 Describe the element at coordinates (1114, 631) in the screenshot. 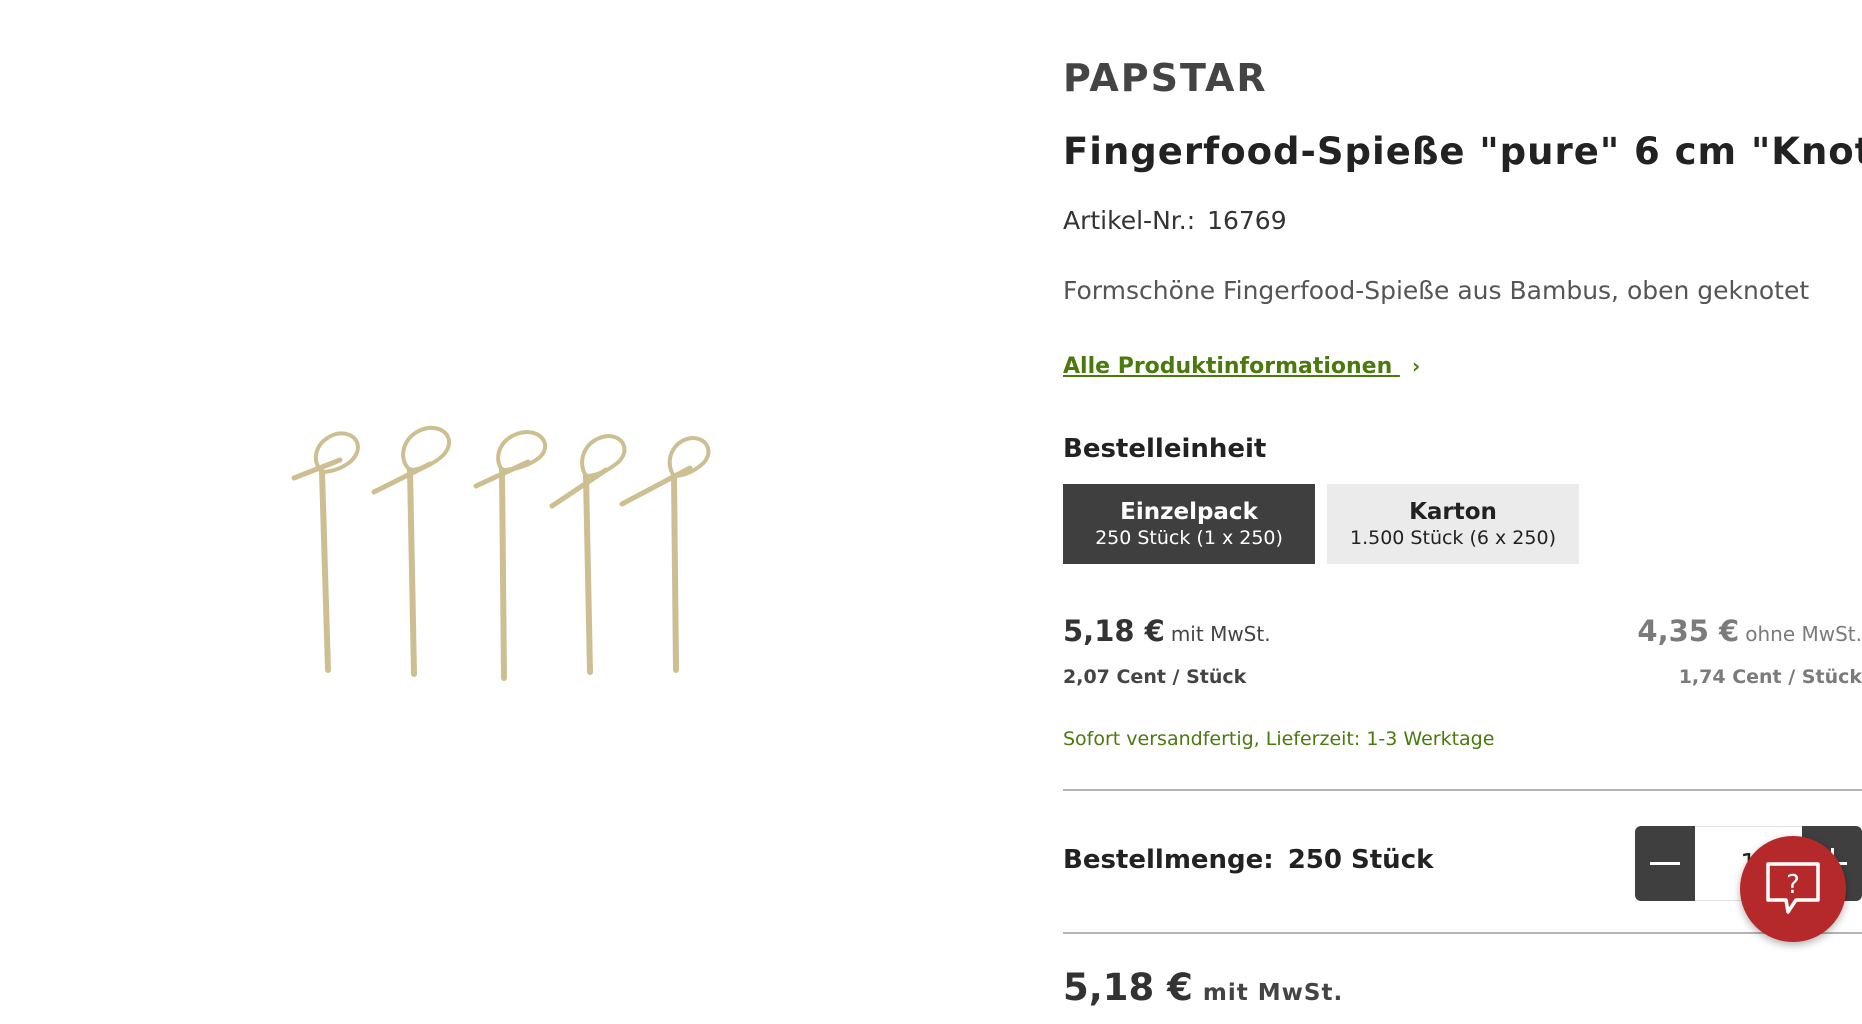

I see `gross-price-amount: 5,18 €` at that location.